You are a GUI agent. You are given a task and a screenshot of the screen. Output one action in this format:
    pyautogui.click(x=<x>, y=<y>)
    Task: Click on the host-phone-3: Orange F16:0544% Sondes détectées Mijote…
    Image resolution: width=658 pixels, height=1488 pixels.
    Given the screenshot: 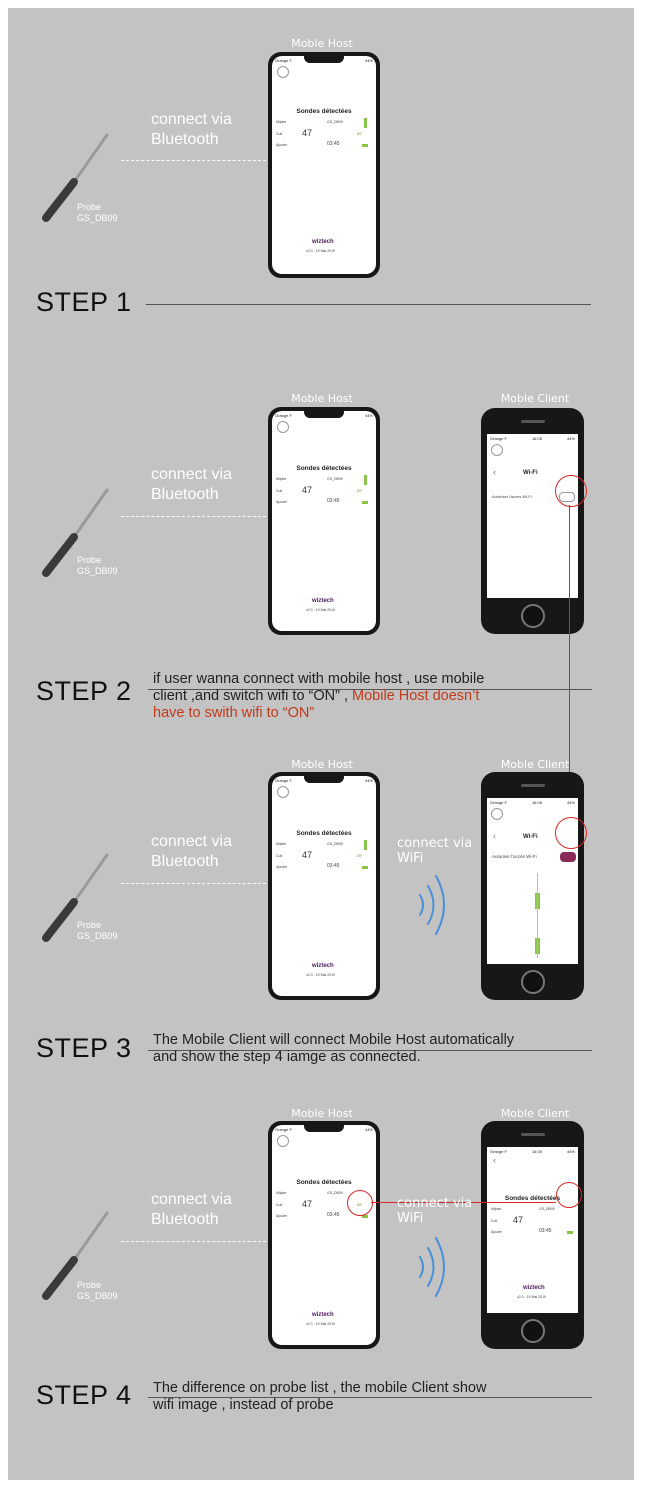 What is the action you would take?
    pyautogui.click(x=324, y=886)
    